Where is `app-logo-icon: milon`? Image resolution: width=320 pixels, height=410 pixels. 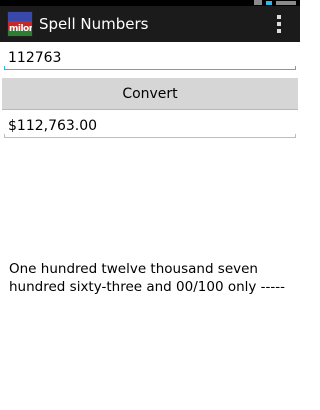
app-logo-icon: milon is located at coordinates (20, 24).